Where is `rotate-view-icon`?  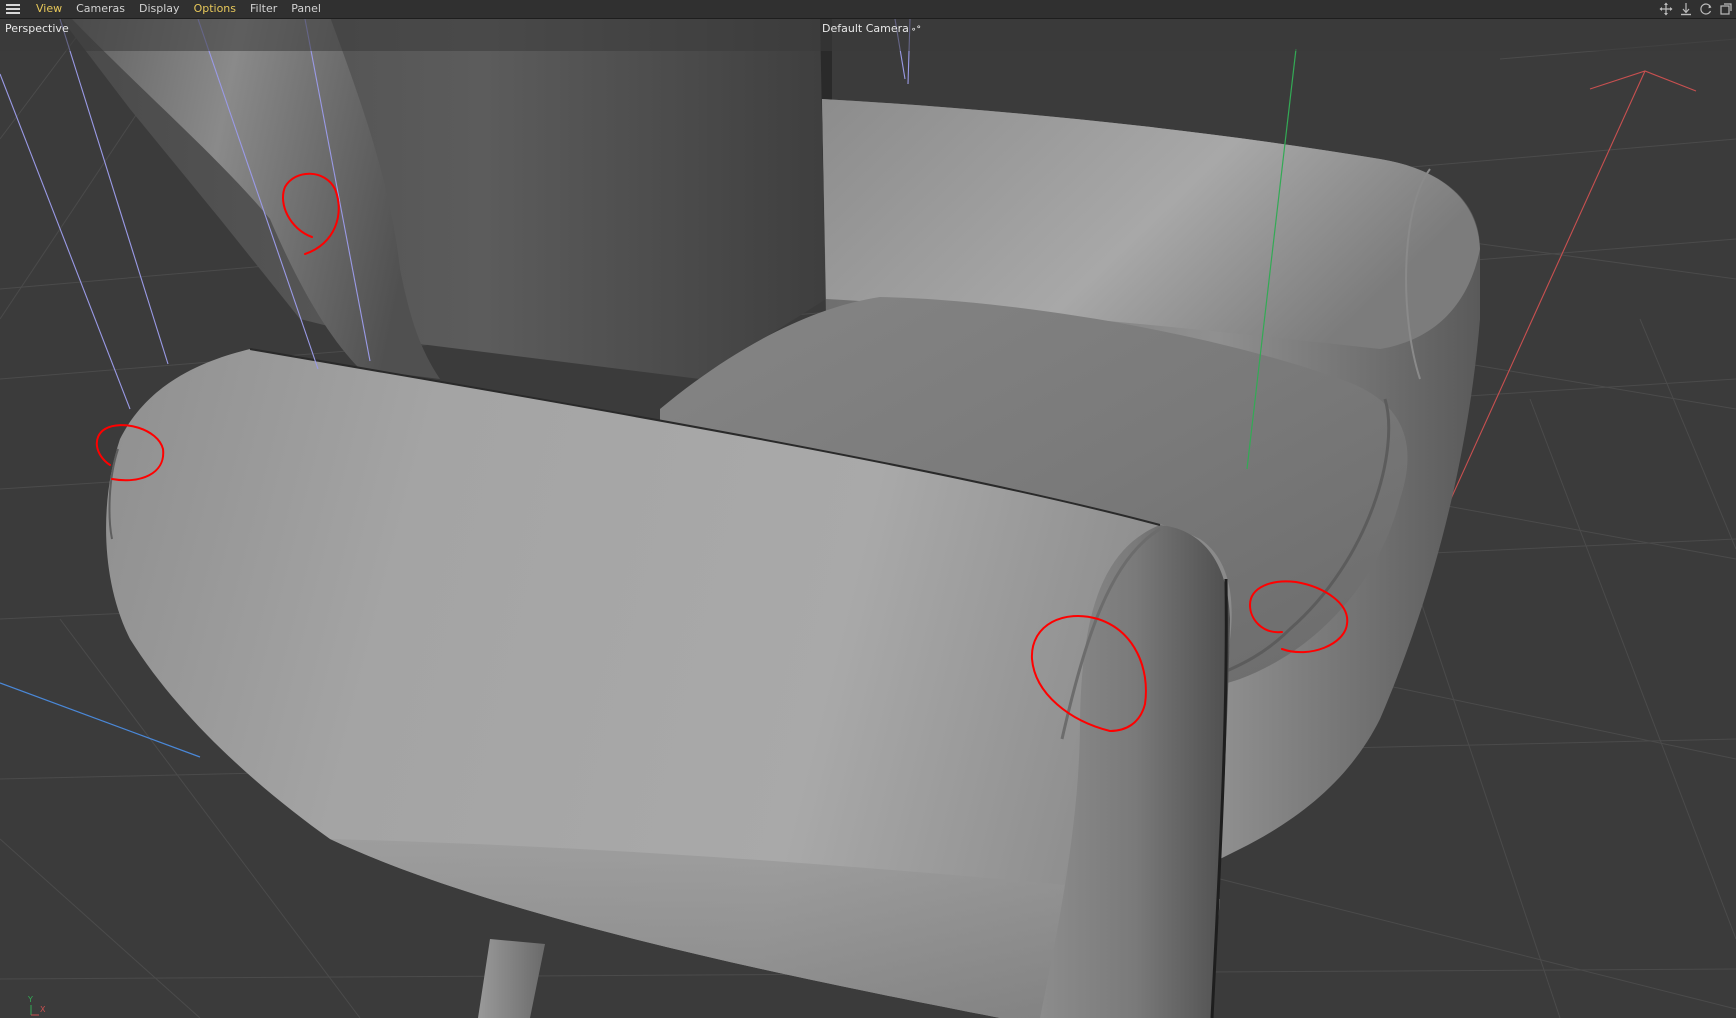 rotate-view-icon is located at coordinates (1706, 9).